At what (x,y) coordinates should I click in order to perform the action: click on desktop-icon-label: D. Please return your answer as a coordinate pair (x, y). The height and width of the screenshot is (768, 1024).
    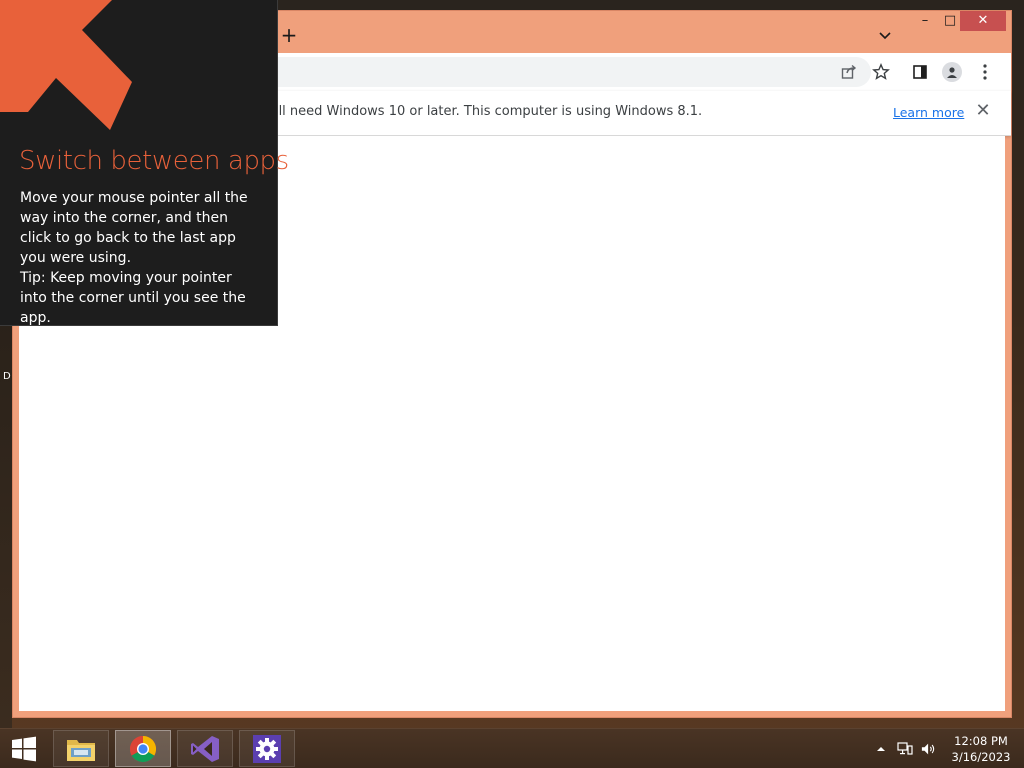
    Looking at the image, I should click on (7, 376).